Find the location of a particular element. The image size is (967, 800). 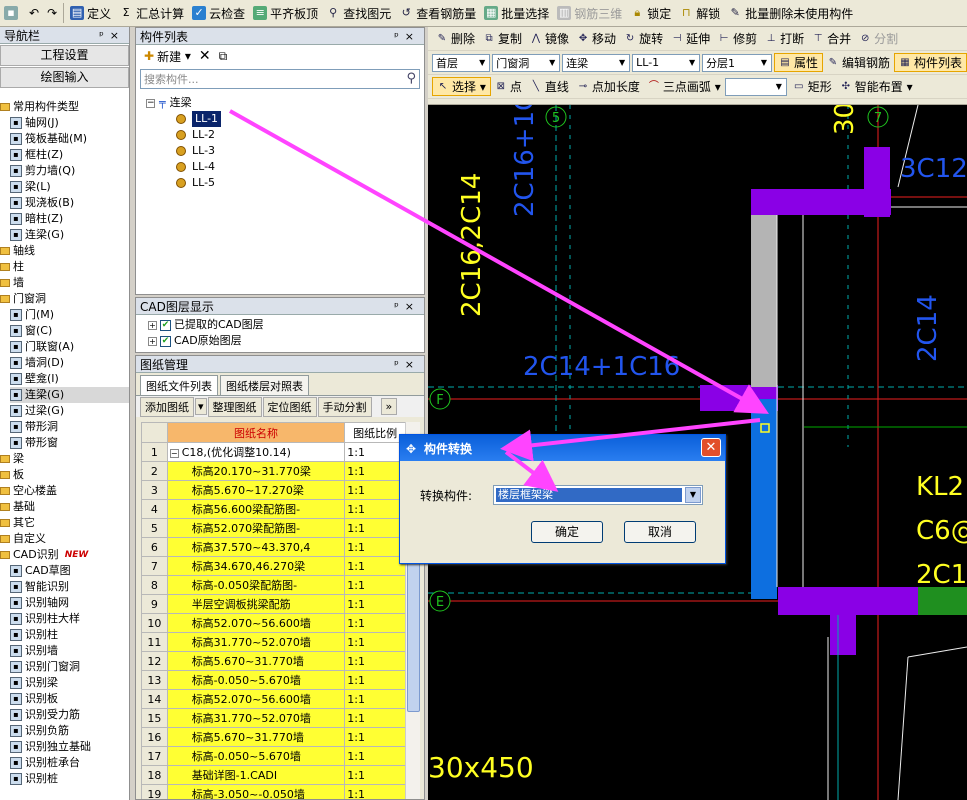

drawing-name-cell: 标高56.600梁配筋图- is located at coordinates (256, 509).